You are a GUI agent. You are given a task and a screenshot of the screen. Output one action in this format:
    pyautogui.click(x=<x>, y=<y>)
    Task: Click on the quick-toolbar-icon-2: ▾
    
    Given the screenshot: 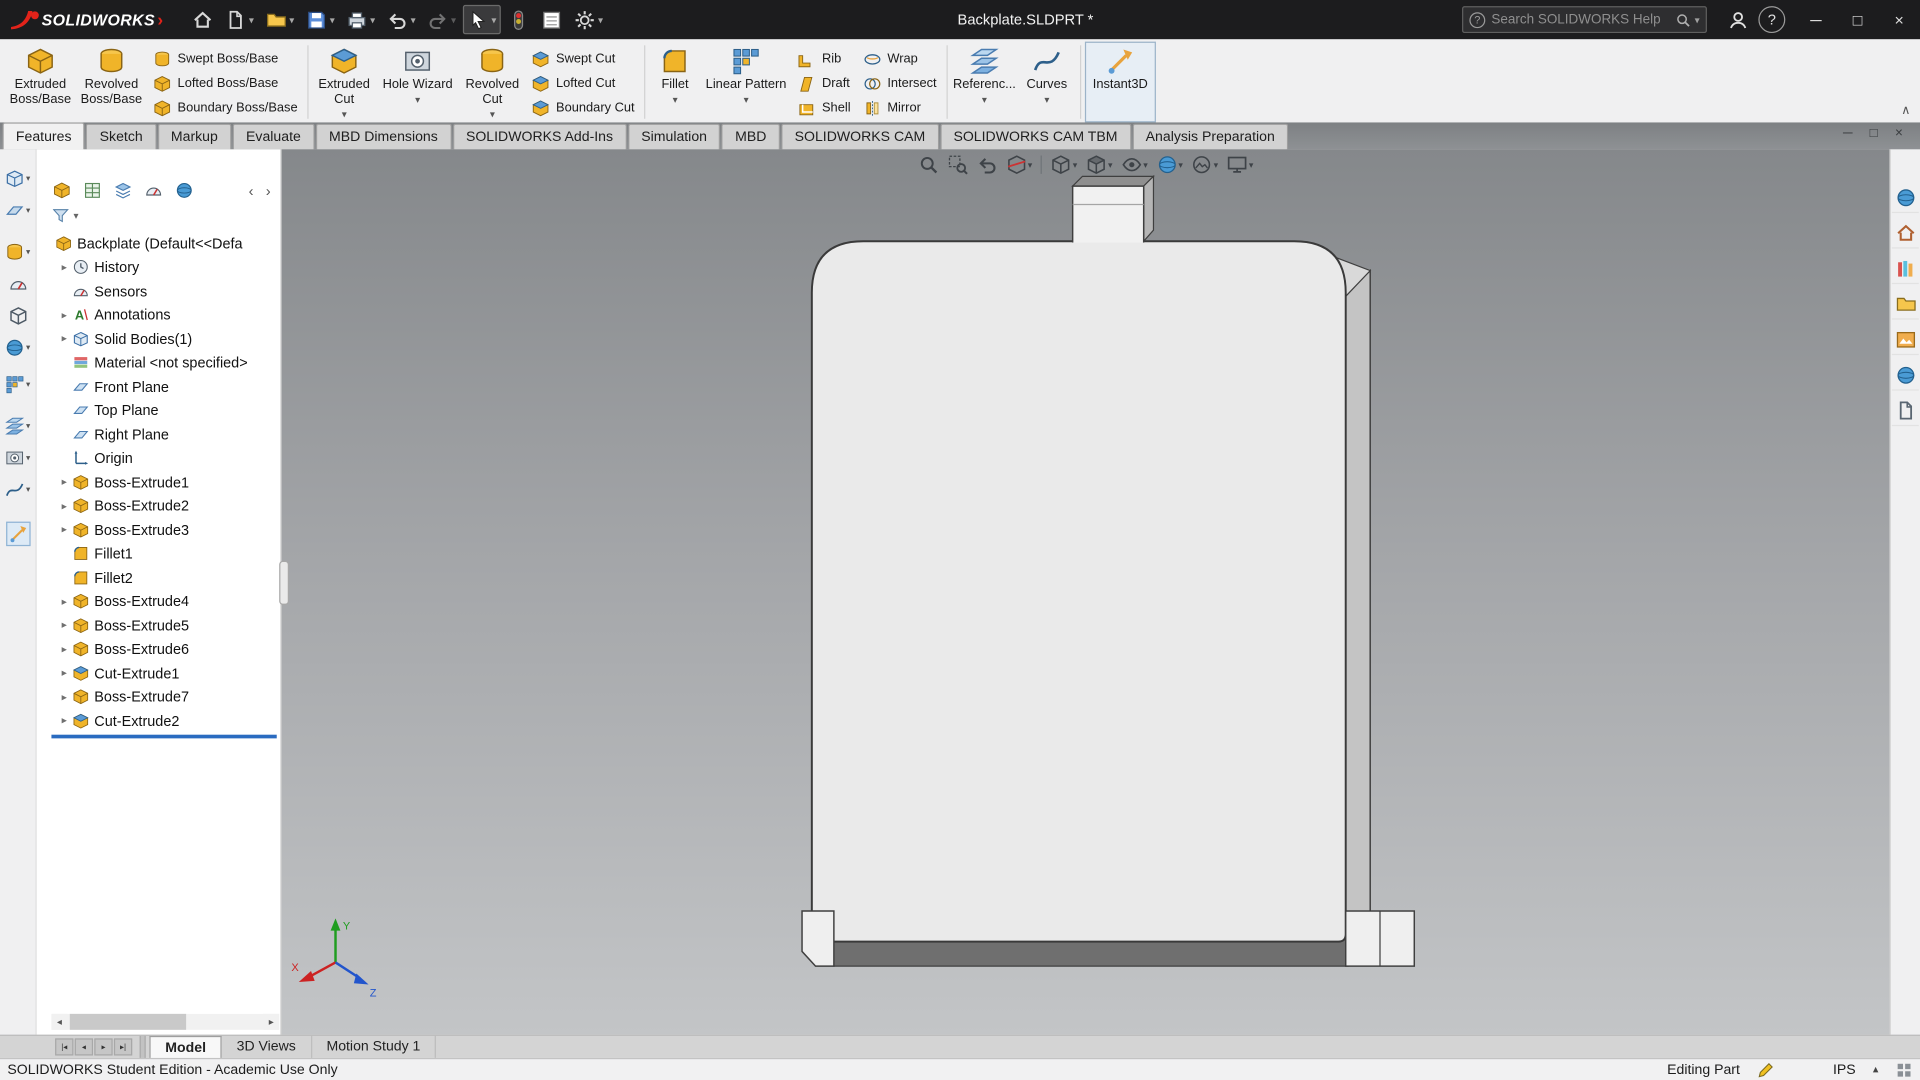 What is the action you would take?
    pyautogui.click(x=18, y=210)
    